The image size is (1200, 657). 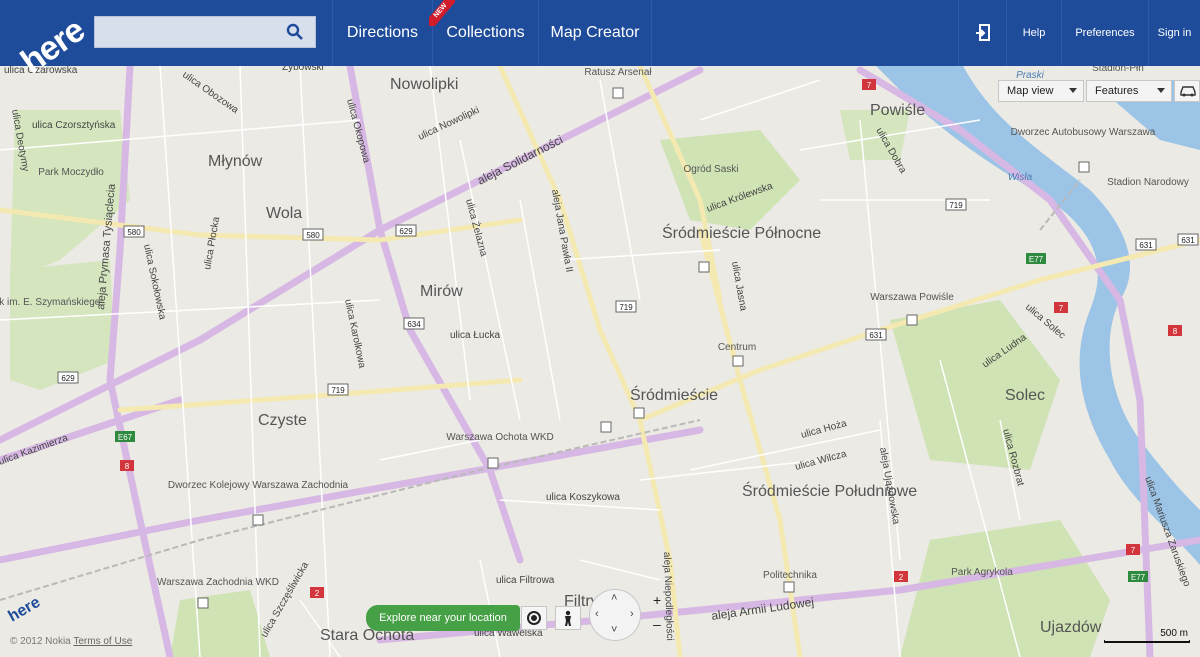 What do you see at coordinates (659, 614) in the screenshot?
I see `zoom-control: + –` at bounding box center [659, 614].